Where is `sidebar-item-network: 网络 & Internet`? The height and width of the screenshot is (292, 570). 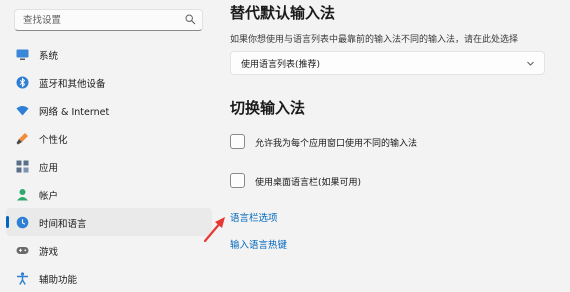 sidebar-item-network: 网络 & Internet is located at coordinates (109, 110).